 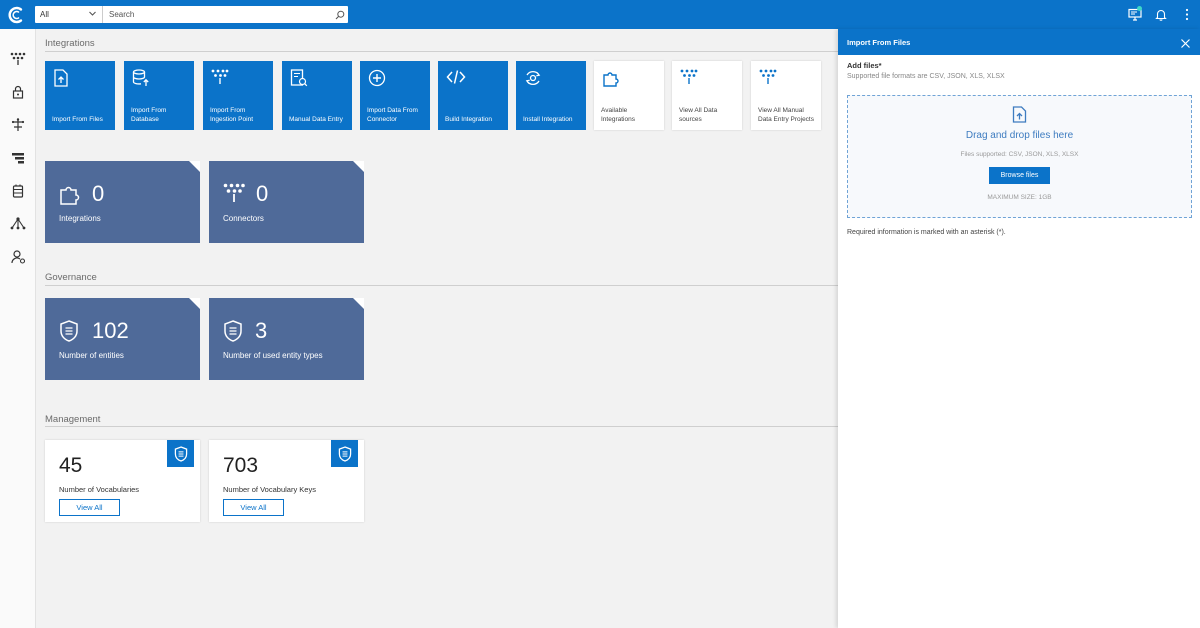 I want to click on nav-sliders-icon, so click(x=18, y=157).